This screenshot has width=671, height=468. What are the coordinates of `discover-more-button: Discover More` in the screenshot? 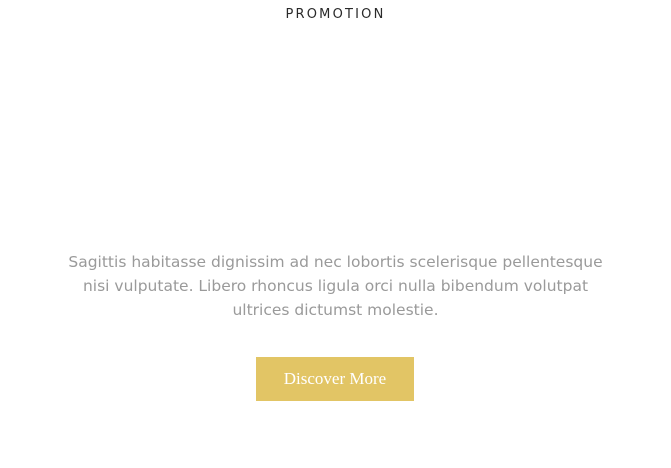 It's located at (335, 379).